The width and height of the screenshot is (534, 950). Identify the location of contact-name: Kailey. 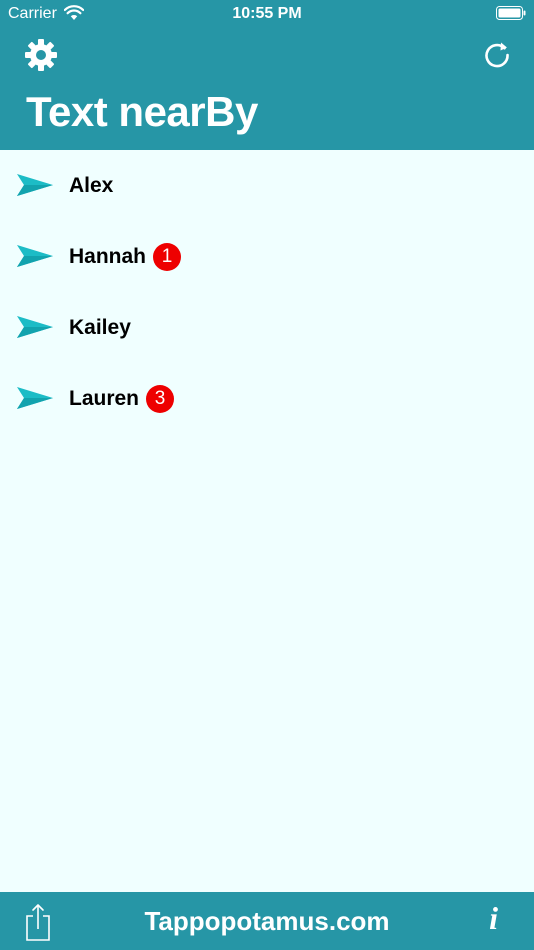
(100, 328).